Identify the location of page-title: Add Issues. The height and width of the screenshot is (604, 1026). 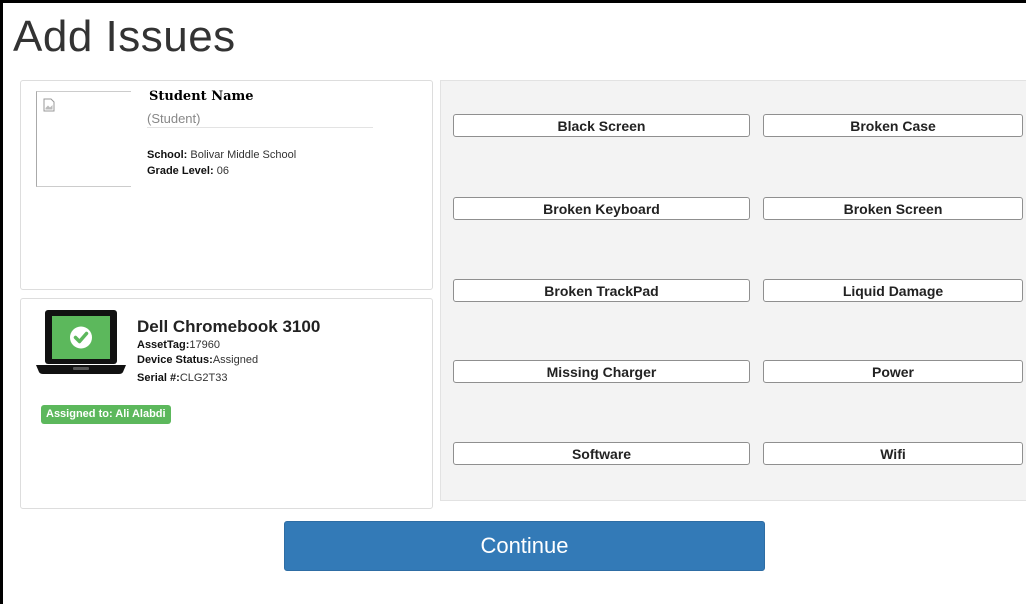
(124, 36).